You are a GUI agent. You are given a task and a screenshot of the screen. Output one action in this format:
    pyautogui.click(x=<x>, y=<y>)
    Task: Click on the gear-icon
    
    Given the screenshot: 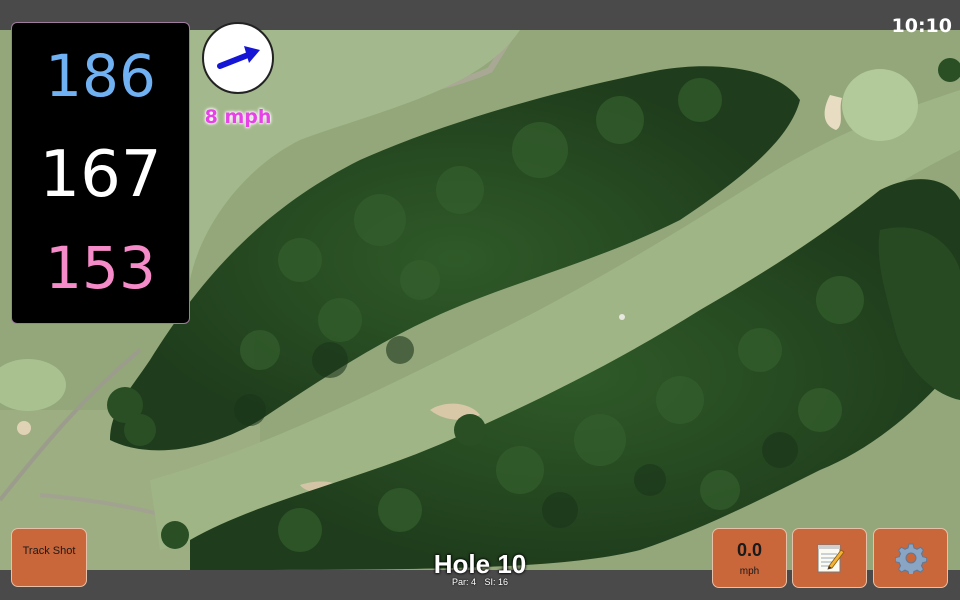 What is the action you would take?
    pyautogui.click(x=910, y=558)
    